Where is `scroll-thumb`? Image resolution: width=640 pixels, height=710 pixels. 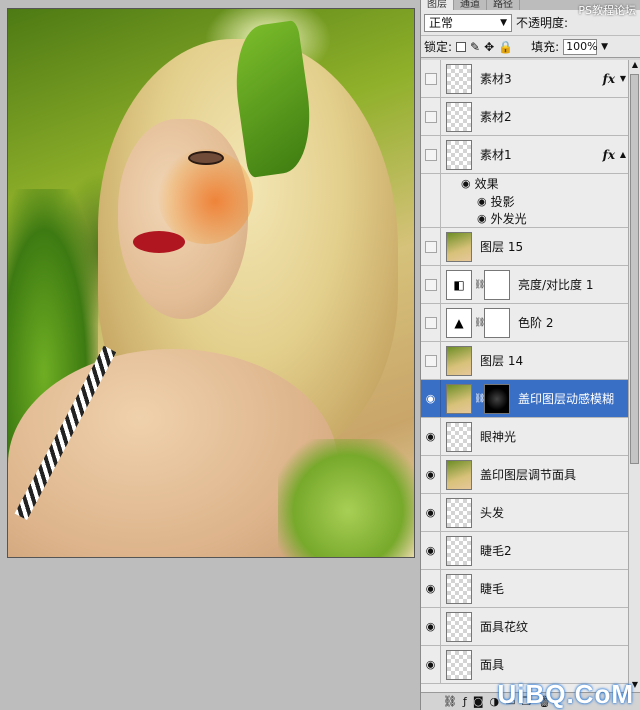 scroll-thumb is located at coordinates (634, 269).